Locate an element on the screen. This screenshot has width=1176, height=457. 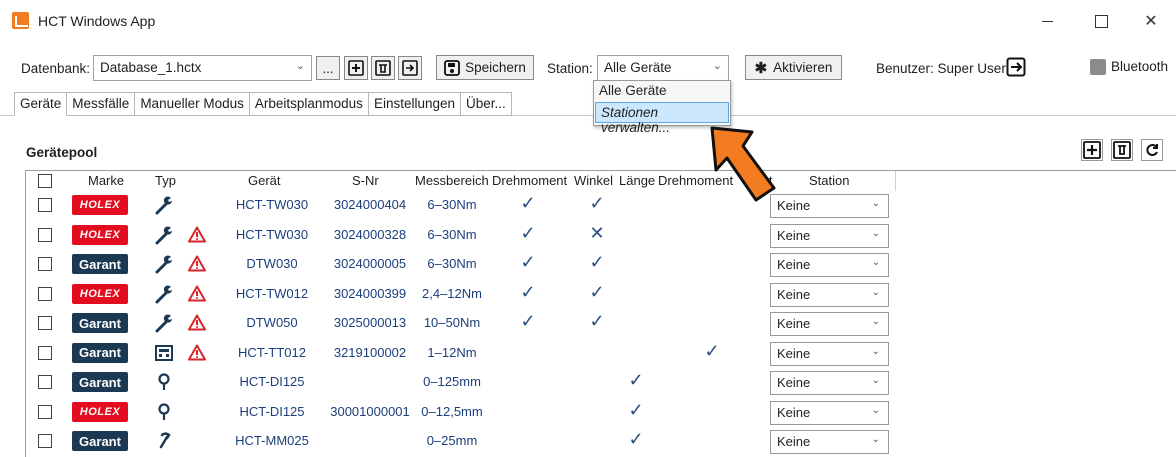
tab-einstellungen: Einstellungen is located at coordinates (414, 104).